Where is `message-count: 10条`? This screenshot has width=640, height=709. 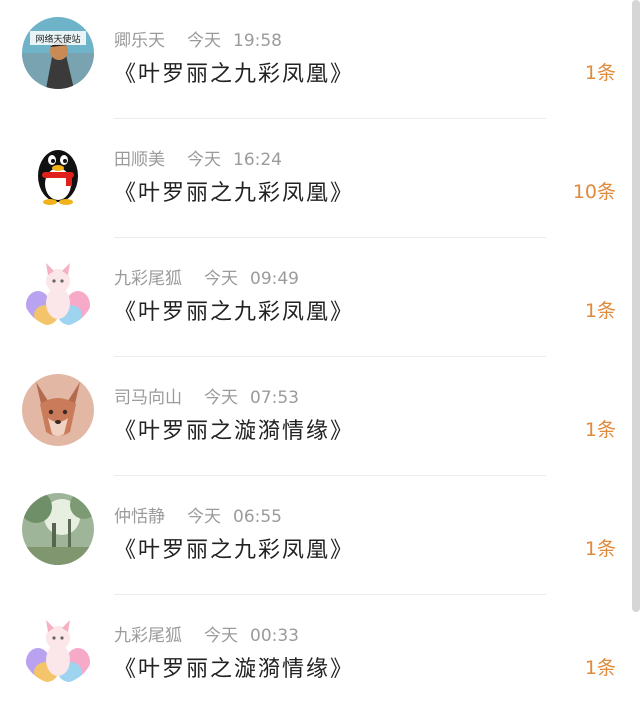
message-count: 10条 is located at coordinates (594, 192).